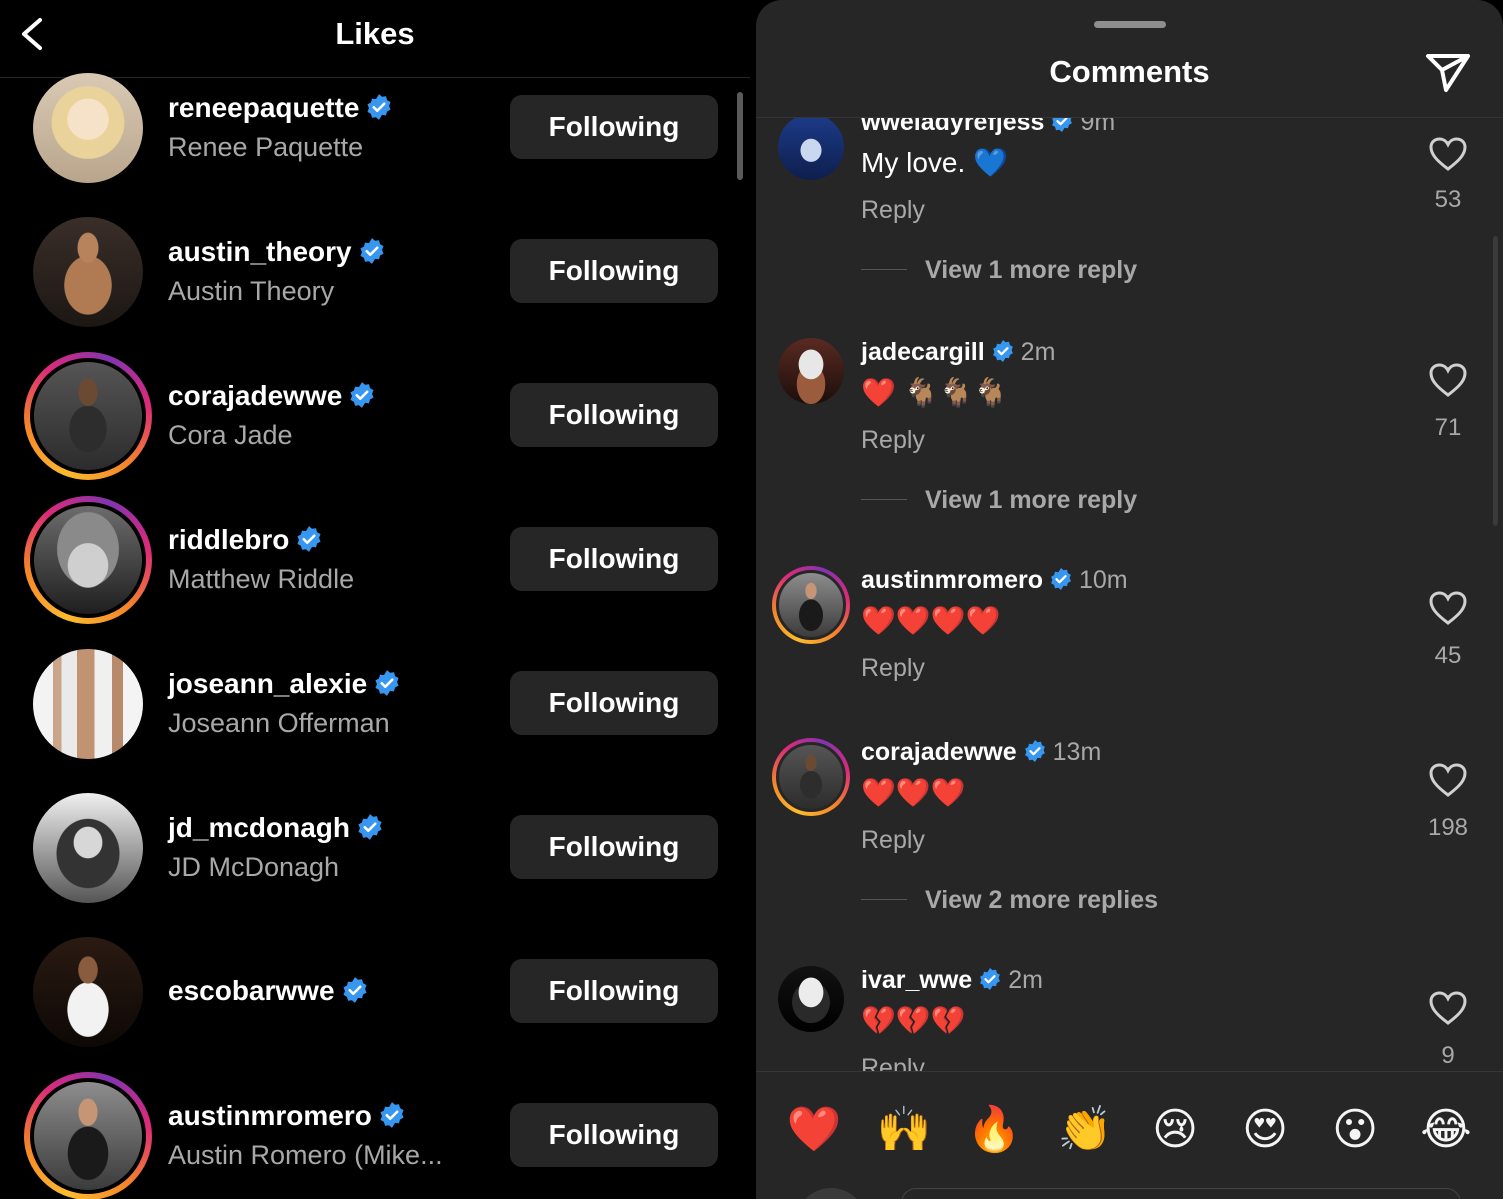 The width and height of the screenshot is (1503, 1199). What do you see at coordinates (1448, 427) in the screenshot?
I see `like-count: 71` at bounding box center [1448, 427].